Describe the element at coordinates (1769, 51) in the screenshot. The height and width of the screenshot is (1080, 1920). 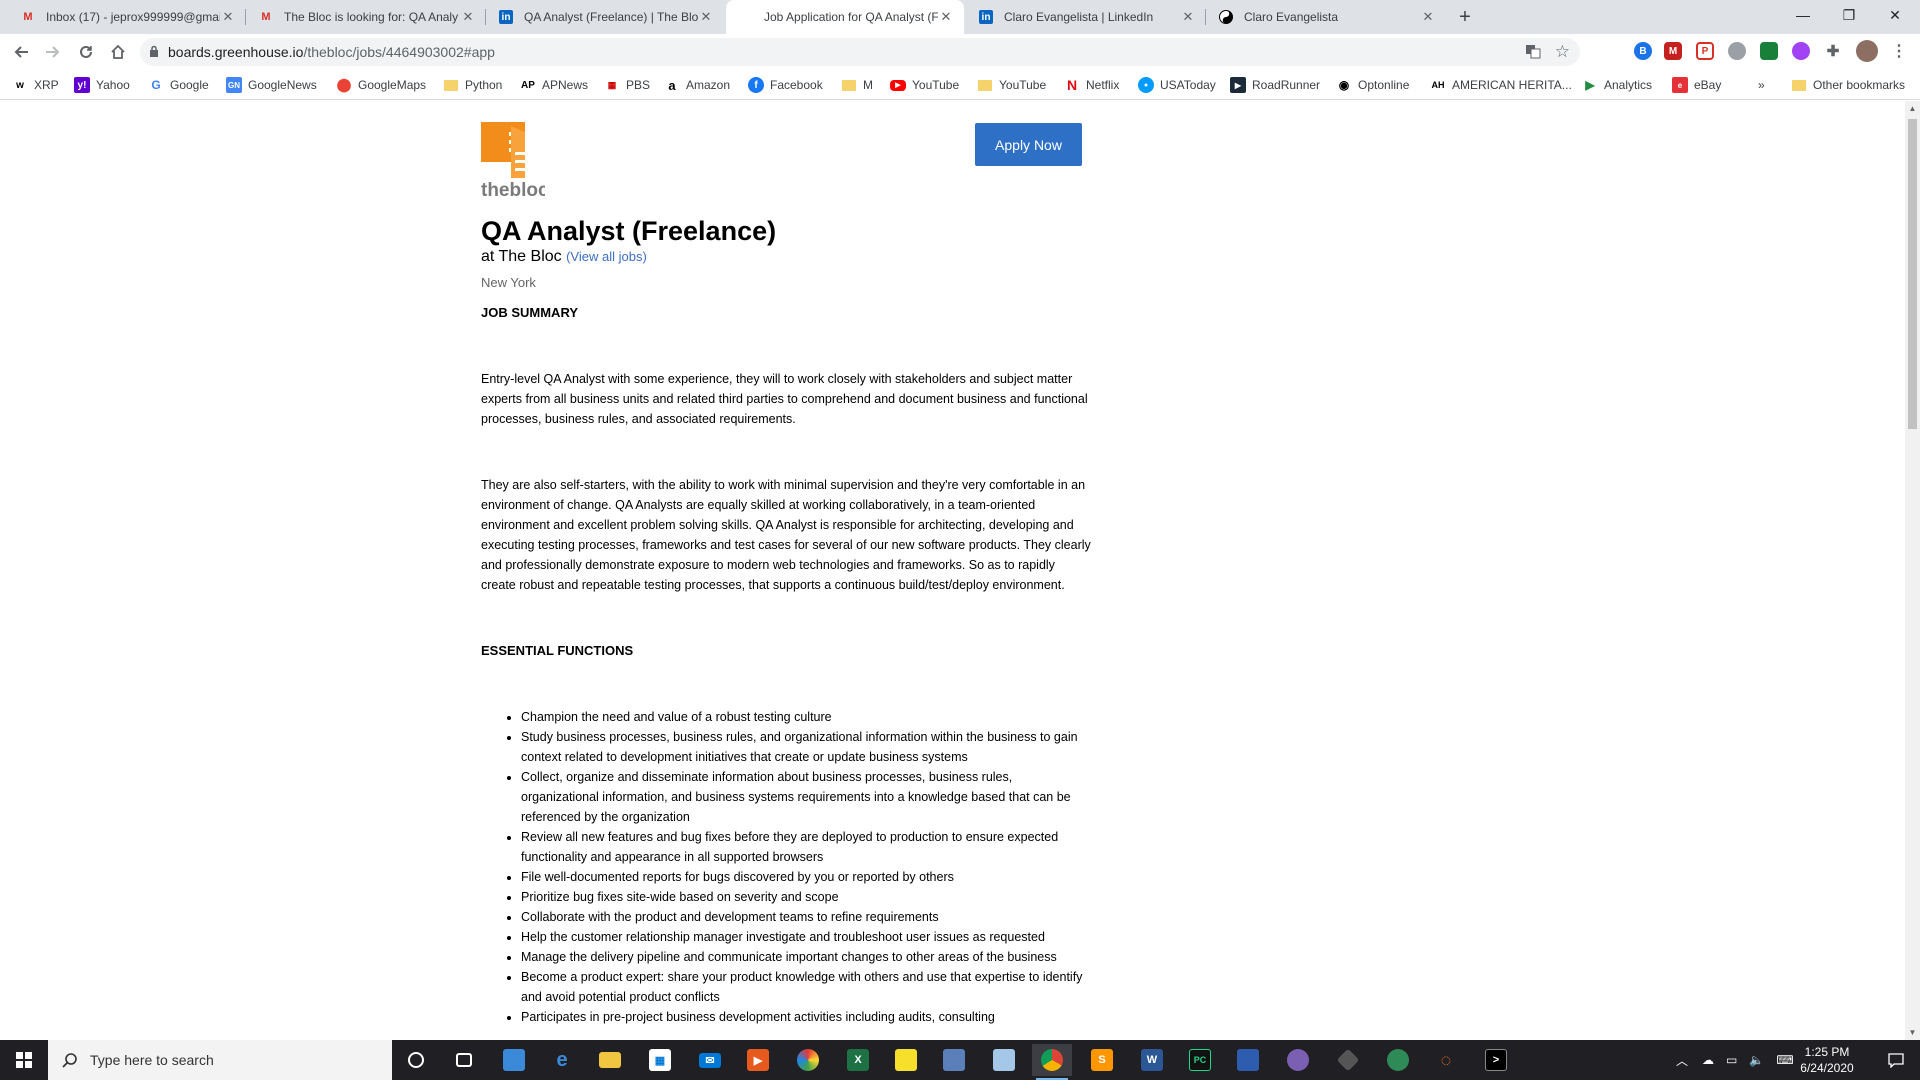
I see `extension-green-icon` at that location.